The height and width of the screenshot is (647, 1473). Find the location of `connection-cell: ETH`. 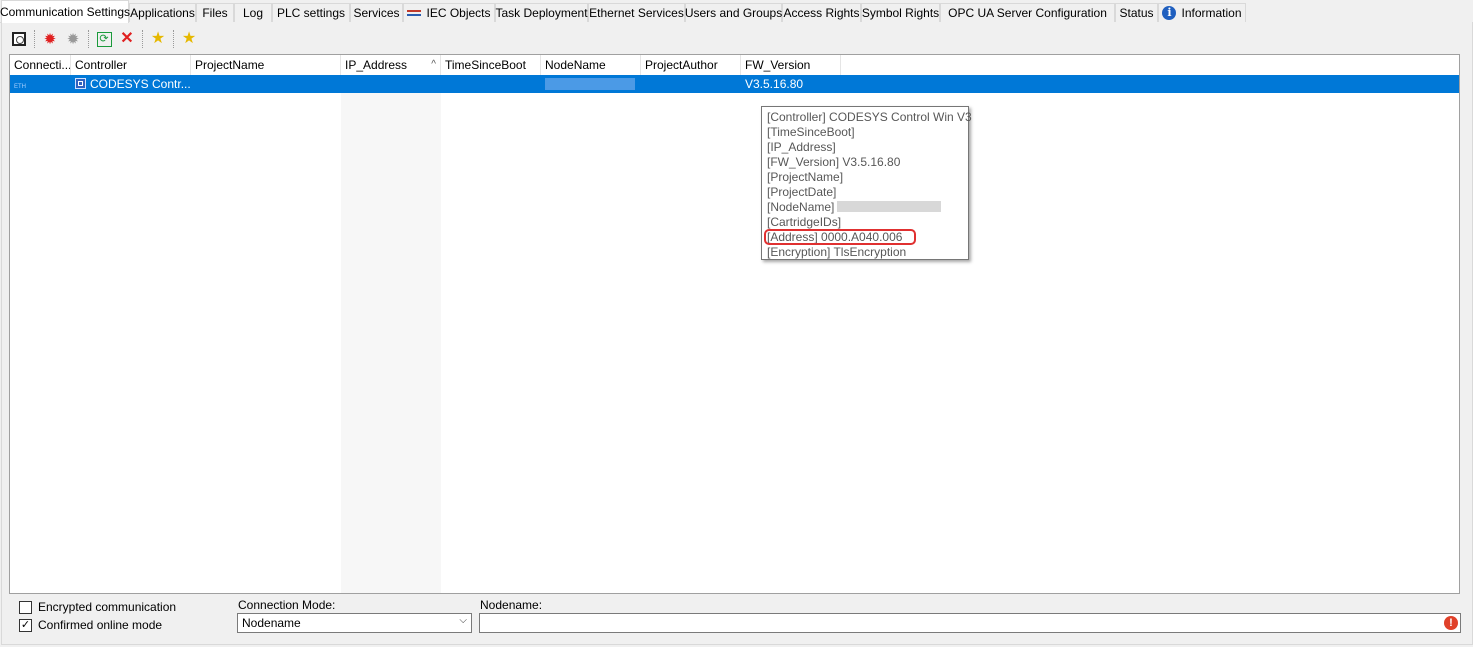

connection-cell: ETH is located at coordinates (40, 84).